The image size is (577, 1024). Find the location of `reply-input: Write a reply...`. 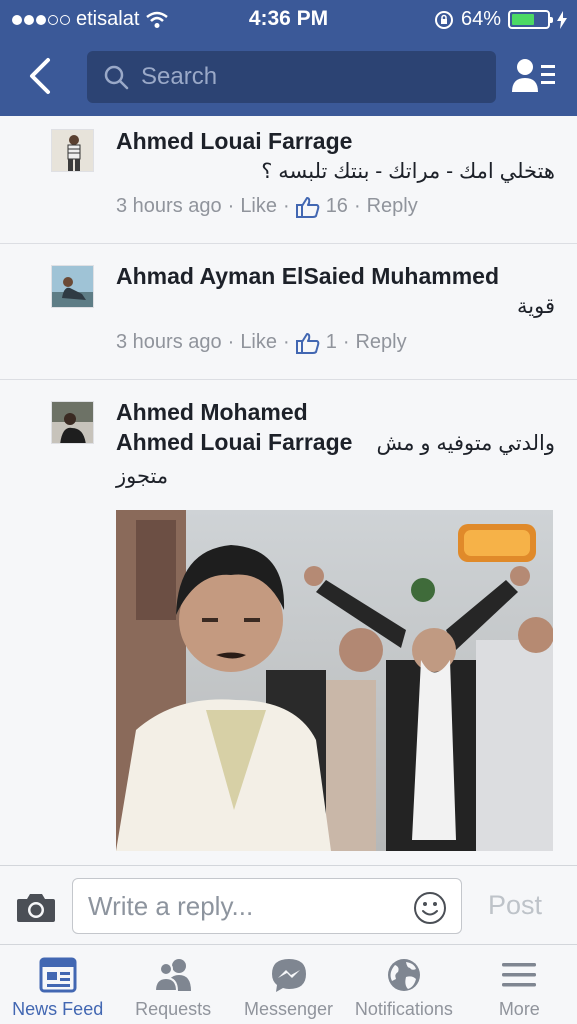

reply-input: Write a reply... is located at coordinates (267, 906).